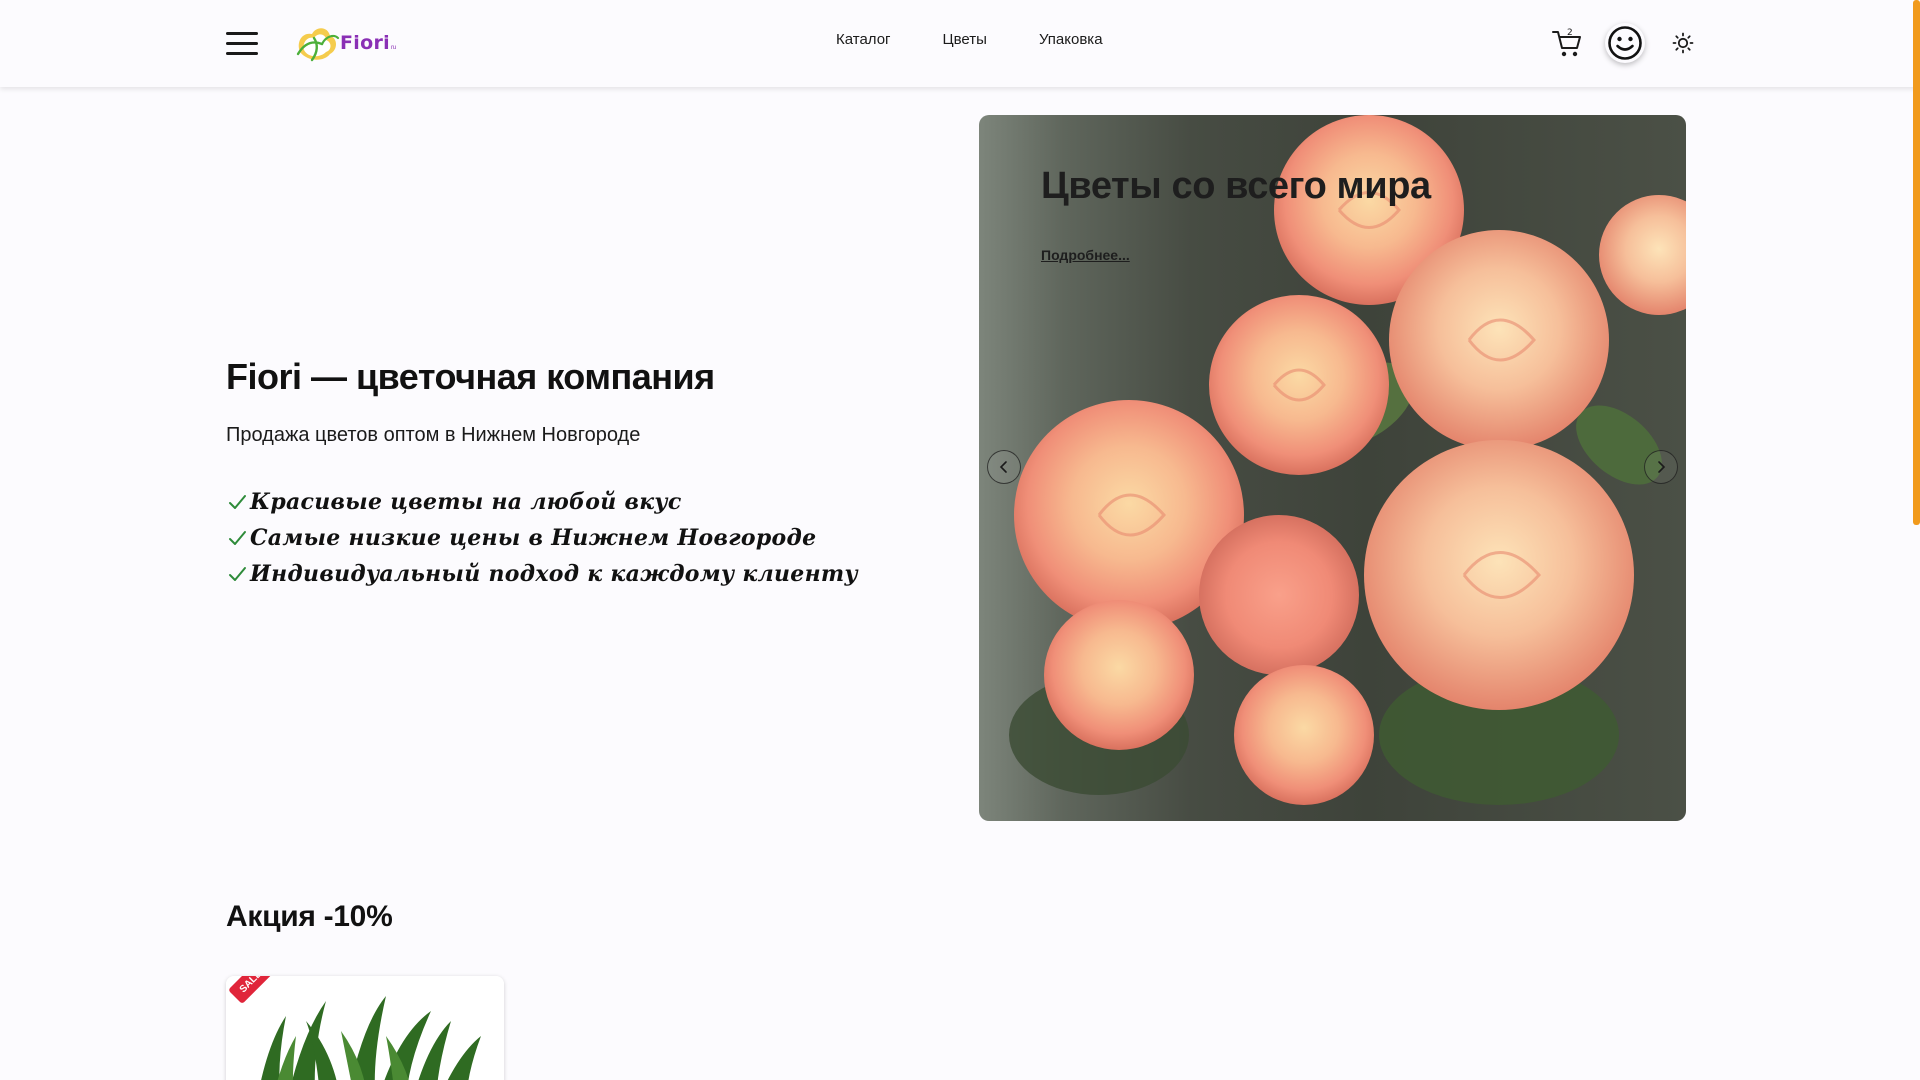  What do you see at coordinates (863, 39) in the screenshot?
I see `nav-item-catalog: Каталог` at bounding box center [863, 39].